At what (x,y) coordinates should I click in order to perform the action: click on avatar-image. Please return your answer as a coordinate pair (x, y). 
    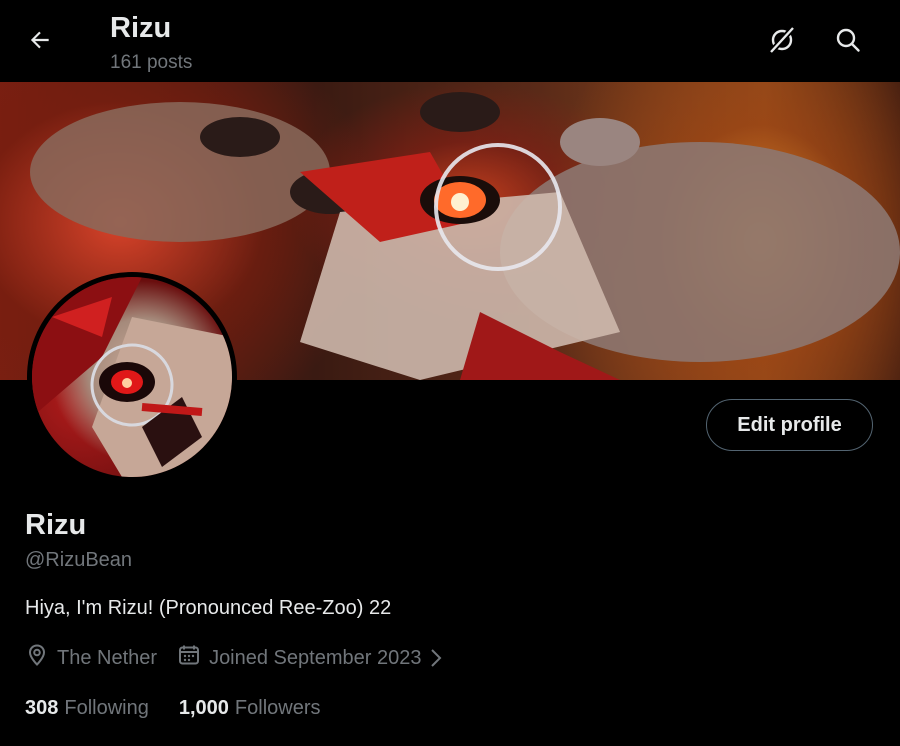
    Looking at the image, I should click on (132, 377).